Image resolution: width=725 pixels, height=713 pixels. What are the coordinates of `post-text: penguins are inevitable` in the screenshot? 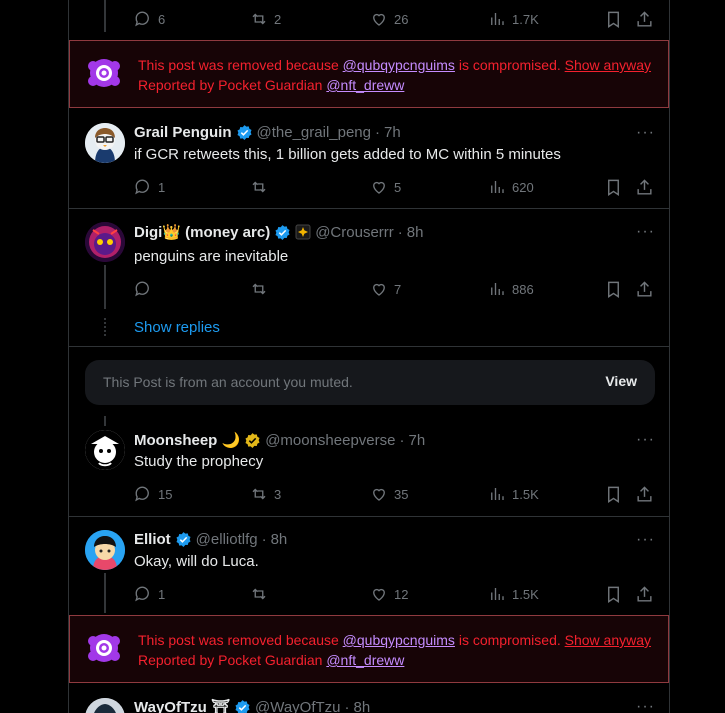 It's located at (211, 256).